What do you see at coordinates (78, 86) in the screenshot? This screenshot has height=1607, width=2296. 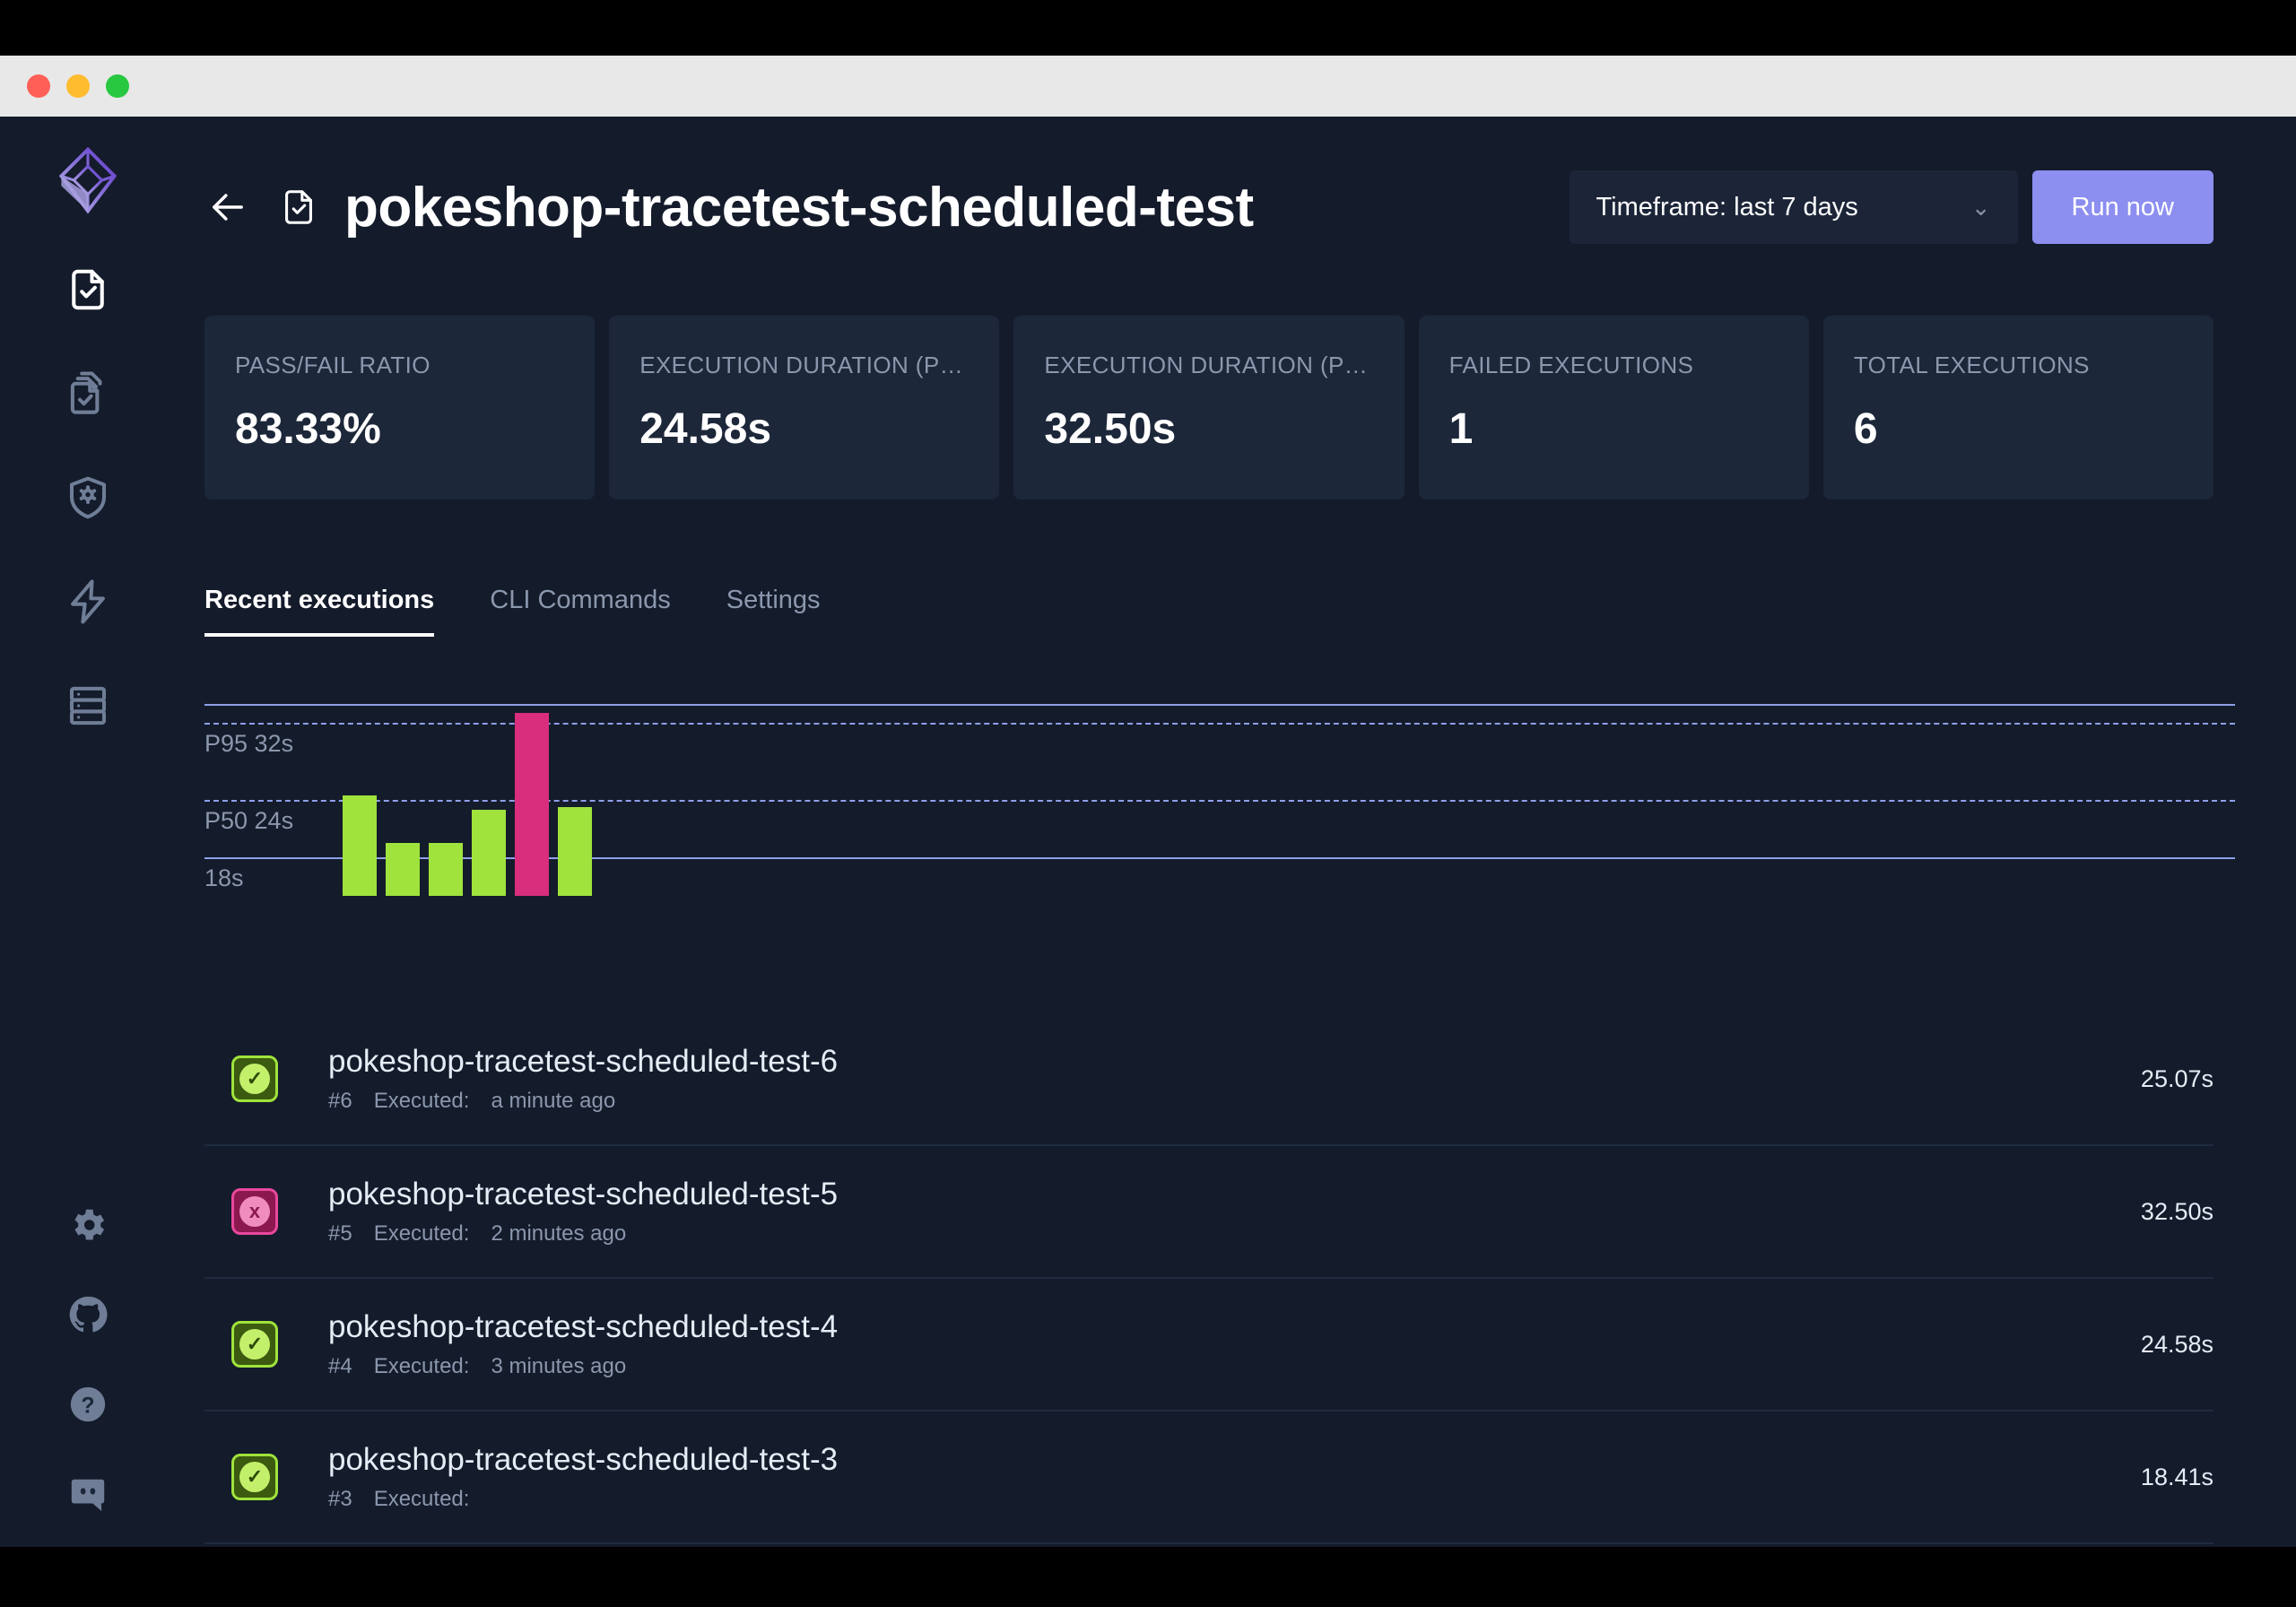 I see `minimize-button` at bounding box center [78, 86].